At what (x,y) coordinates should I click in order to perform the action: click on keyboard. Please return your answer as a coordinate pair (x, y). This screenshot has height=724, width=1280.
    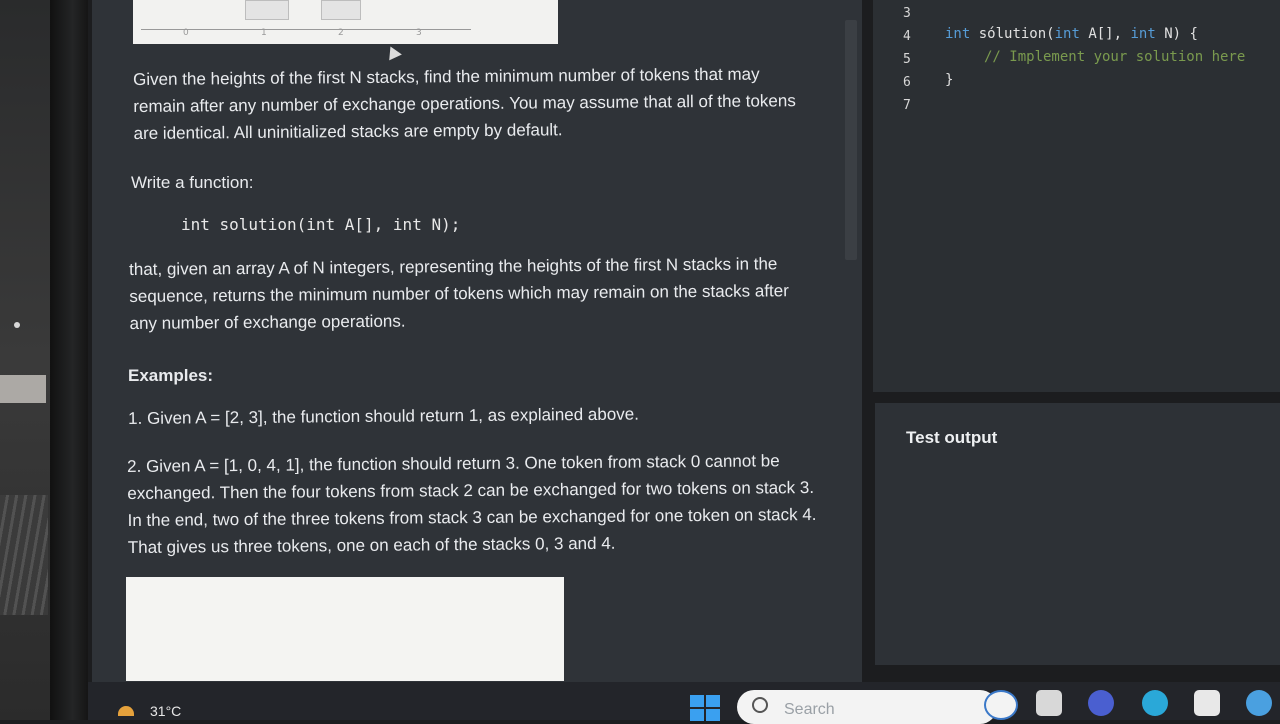
    Looking at the image, I should click on (24, 555).